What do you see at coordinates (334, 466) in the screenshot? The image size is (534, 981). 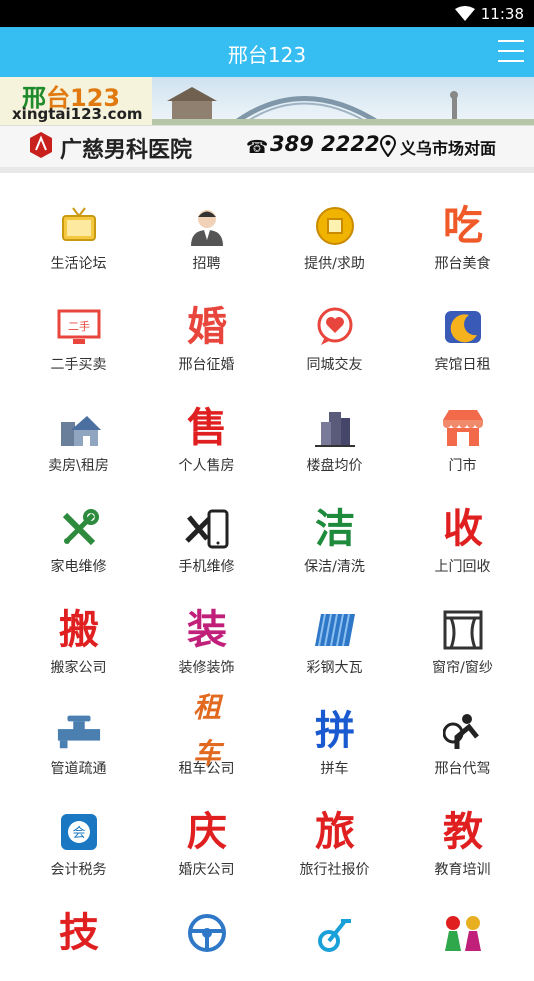 I see `category-label: 楼盘均价` at bounding box center [334, 466].